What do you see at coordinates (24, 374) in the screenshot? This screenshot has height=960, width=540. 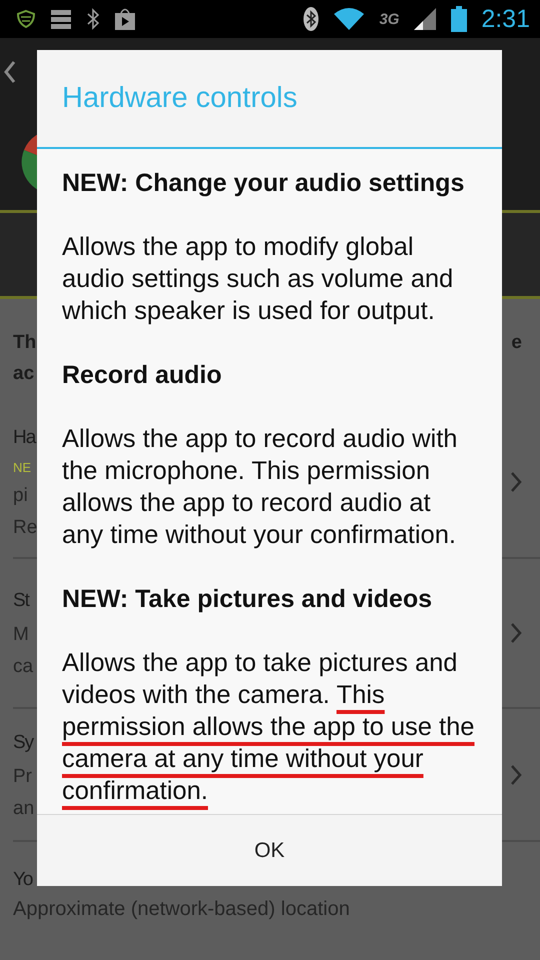 I see `description-text: ac` at bounding box center [24, 374].